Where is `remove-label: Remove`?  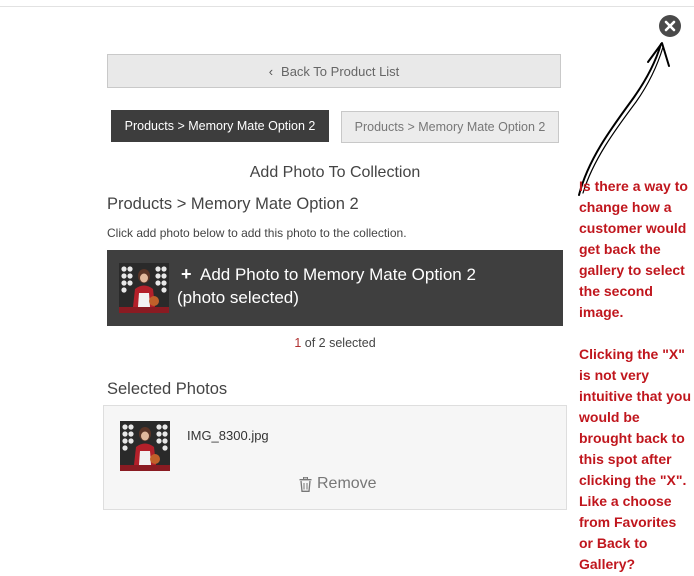
remove-label: Remove is located at coordinates (347, 483).